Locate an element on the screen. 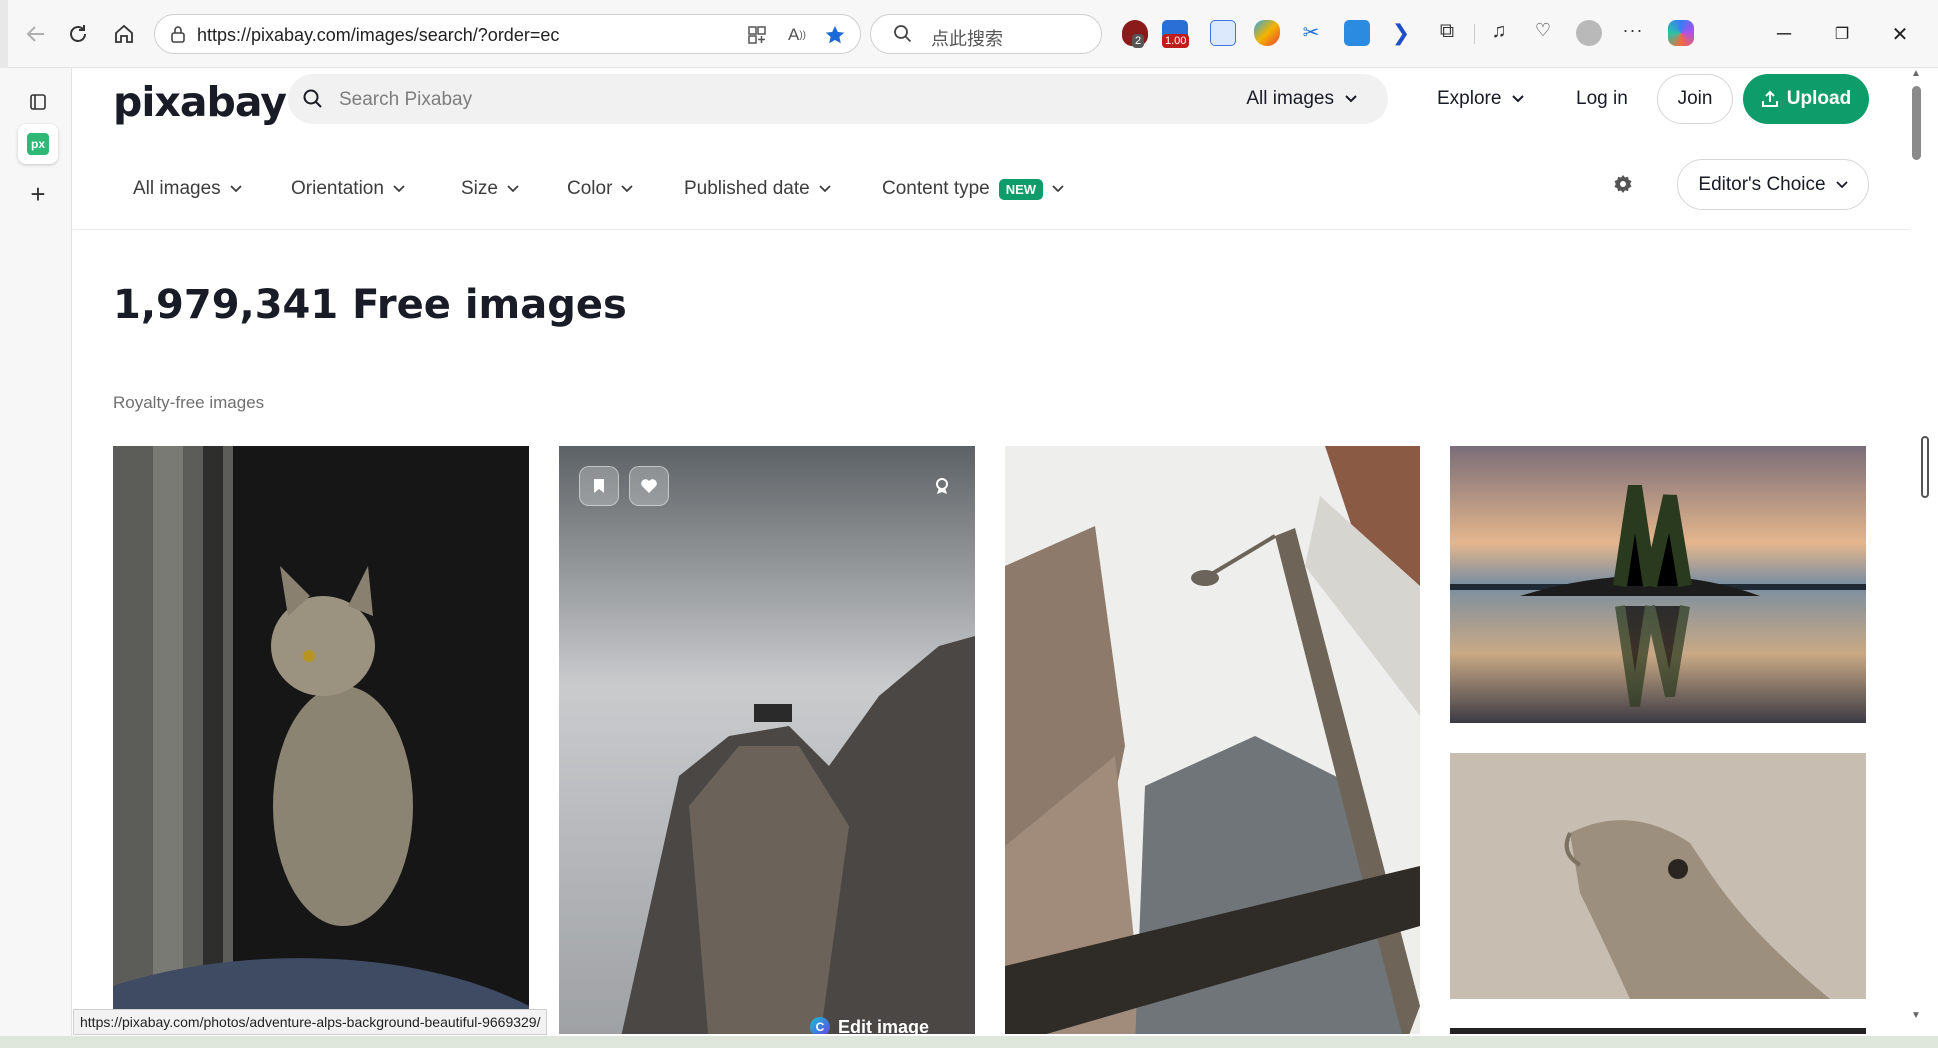 The width and height of the screenshot is (1938, 1048). filter-published-date: Published date is located at coordinates (757, 189).